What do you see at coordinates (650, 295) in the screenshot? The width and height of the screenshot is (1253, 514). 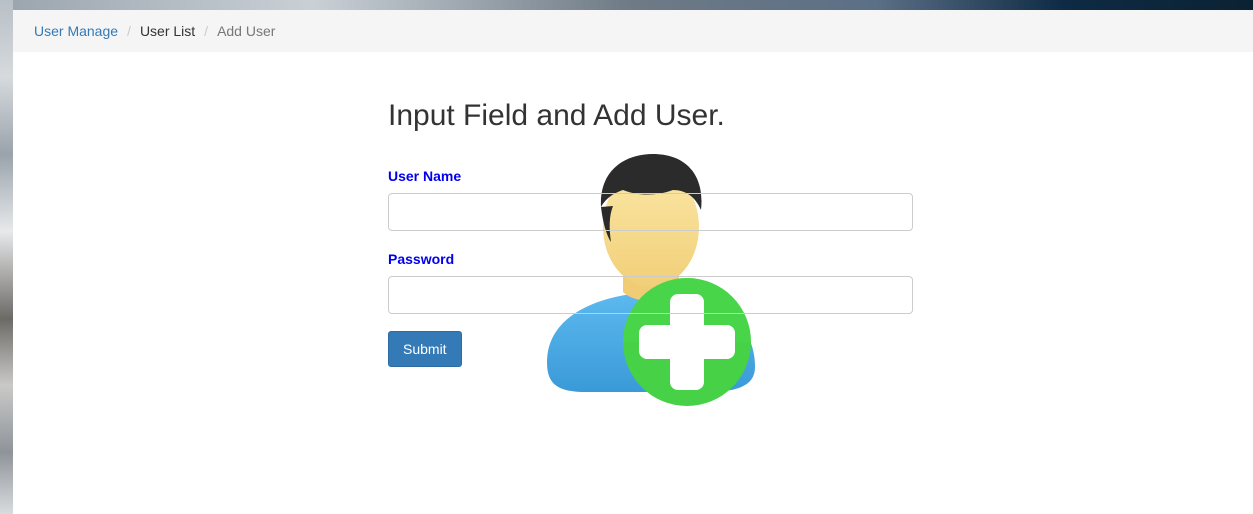 I see `password-input` at bounding box center [650, 295].